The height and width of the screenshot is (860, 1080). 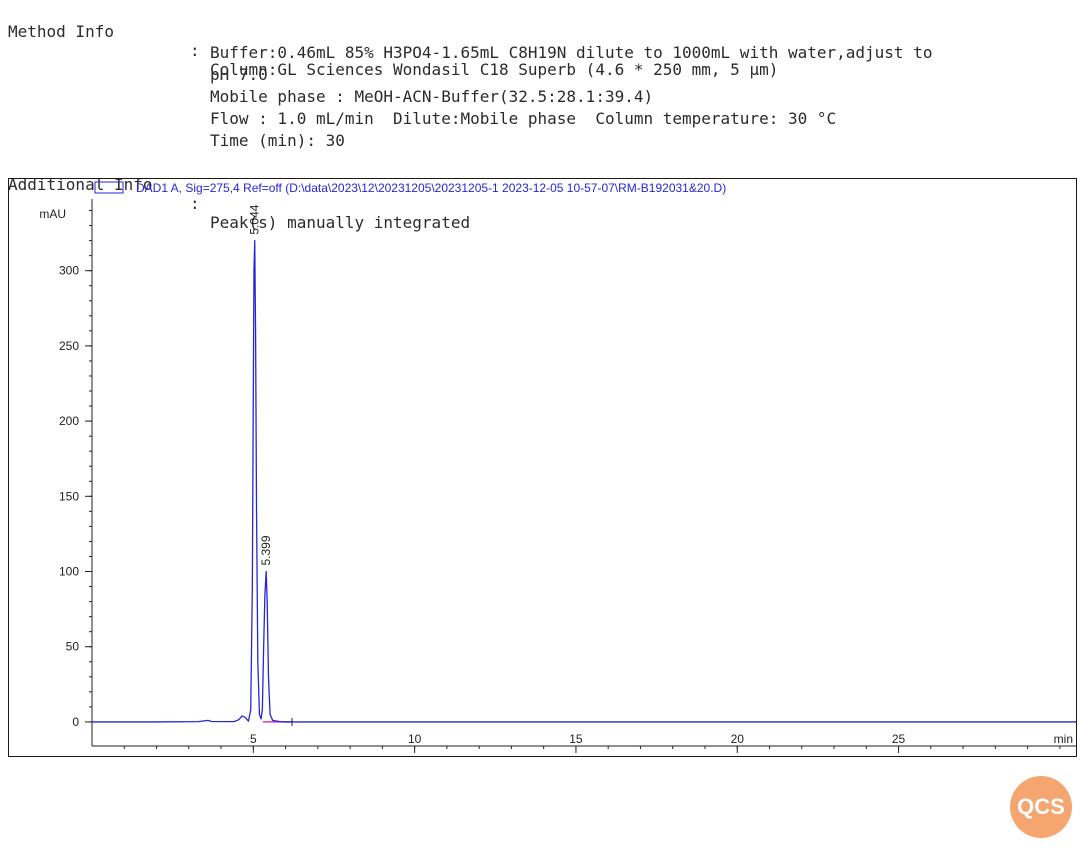 I want to click on y-tick-label: 0, so click(x=75, y=722).